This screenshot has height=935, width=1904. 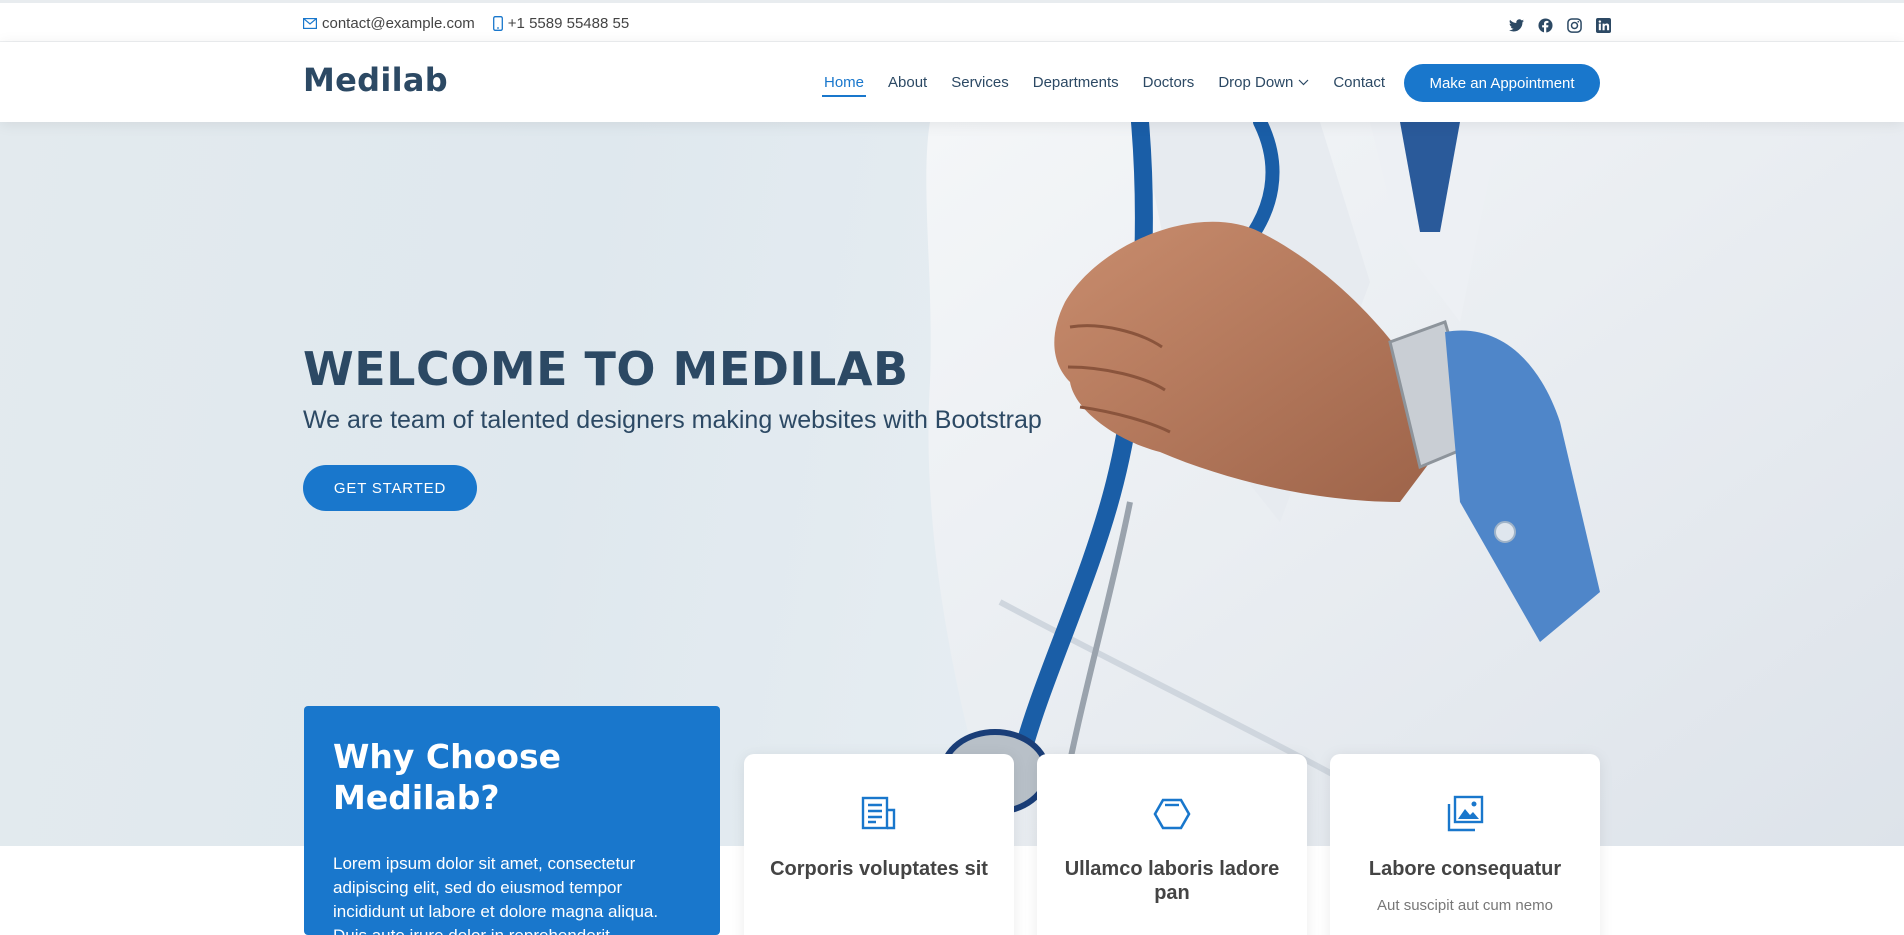 I want to click on icon-box-title: Corporis voluptates sit, so click(x=879, y=869).